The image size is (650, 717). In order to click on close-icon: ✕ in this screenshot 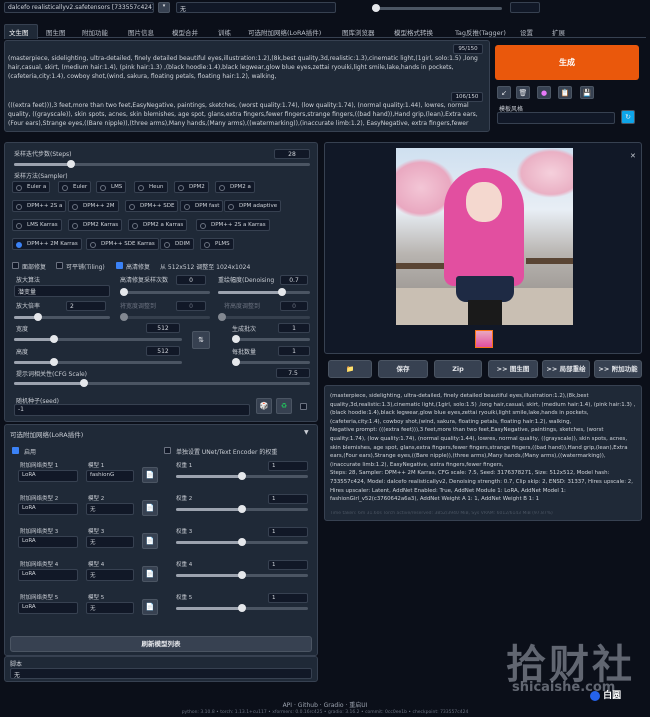, I will do `click(633, 156)`.